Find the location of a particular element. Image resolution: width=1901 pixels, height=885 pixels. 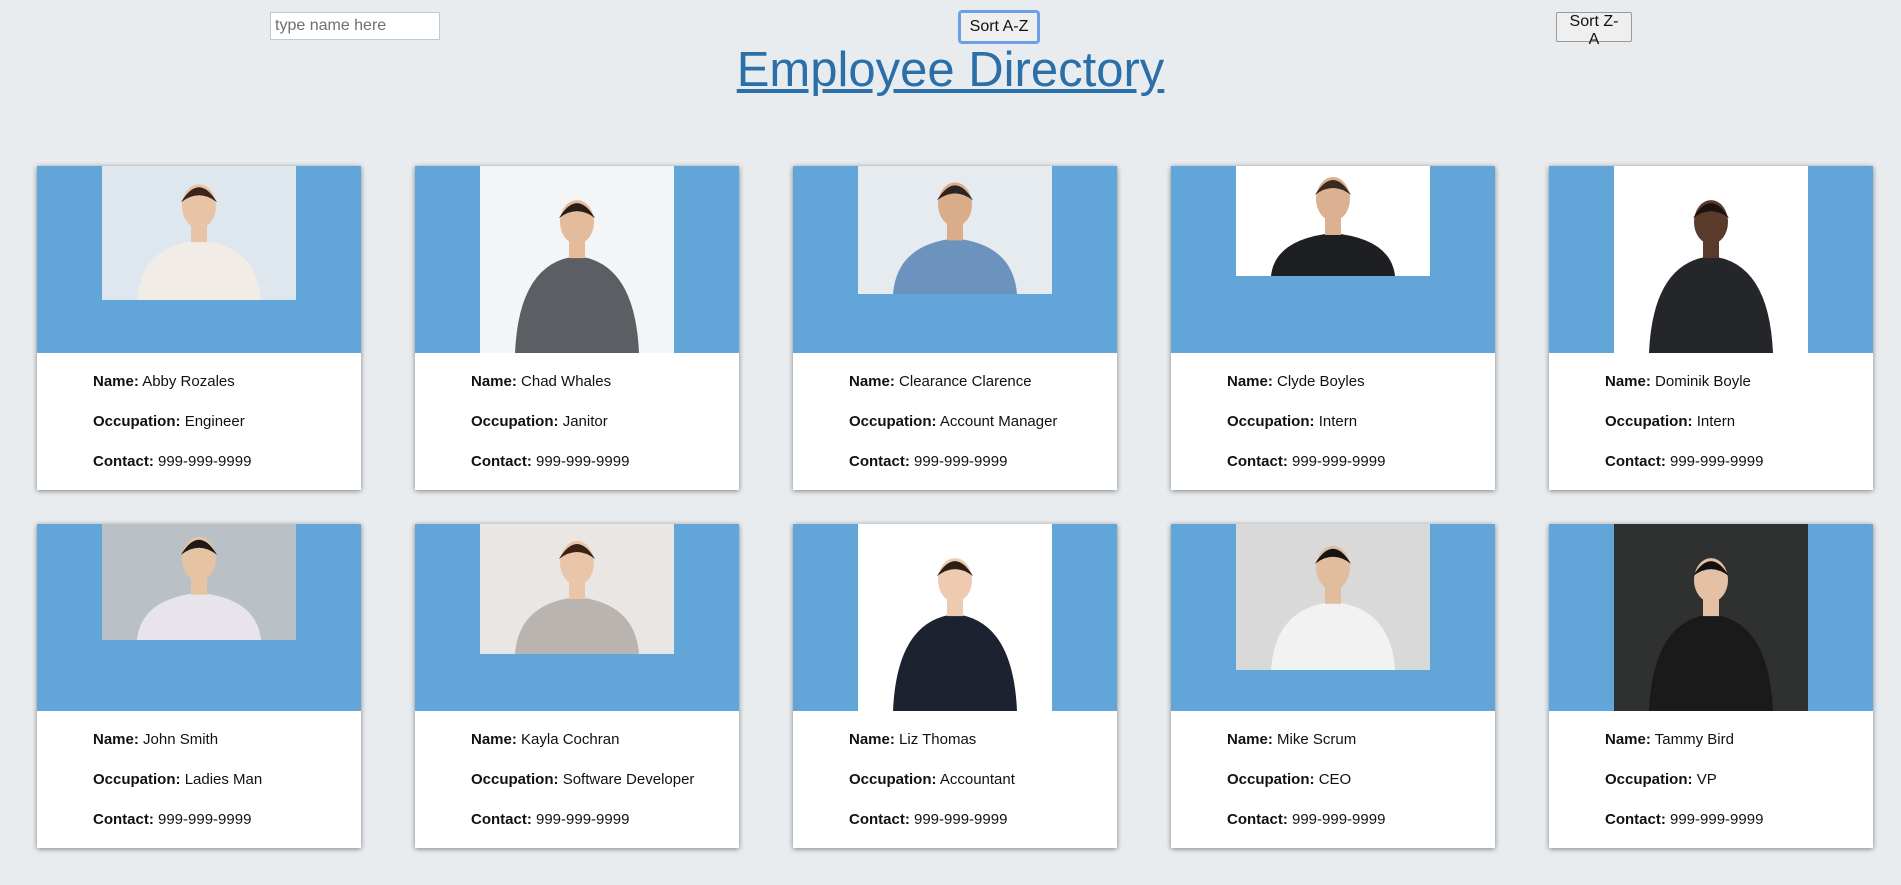

employee-occupation: Occupation: Intern is located at coordinates (1306, 421).